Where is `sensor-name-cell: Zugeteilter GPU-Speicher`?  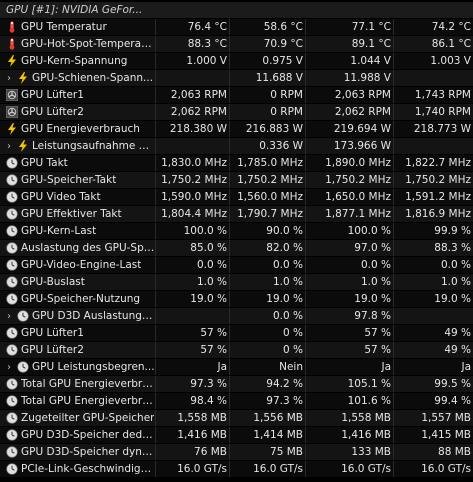
sensor-name-cell: Zugeteilter GPU-Speicher is located at coordinates (77, 418).